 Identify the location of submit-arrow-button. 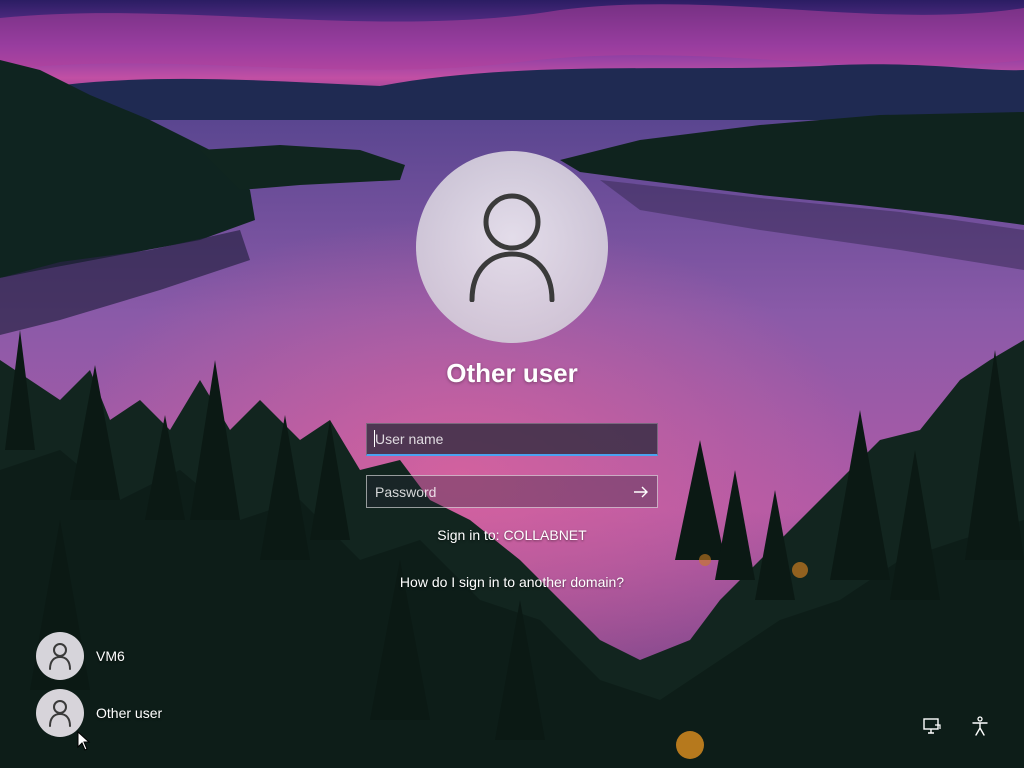
(641, 492).